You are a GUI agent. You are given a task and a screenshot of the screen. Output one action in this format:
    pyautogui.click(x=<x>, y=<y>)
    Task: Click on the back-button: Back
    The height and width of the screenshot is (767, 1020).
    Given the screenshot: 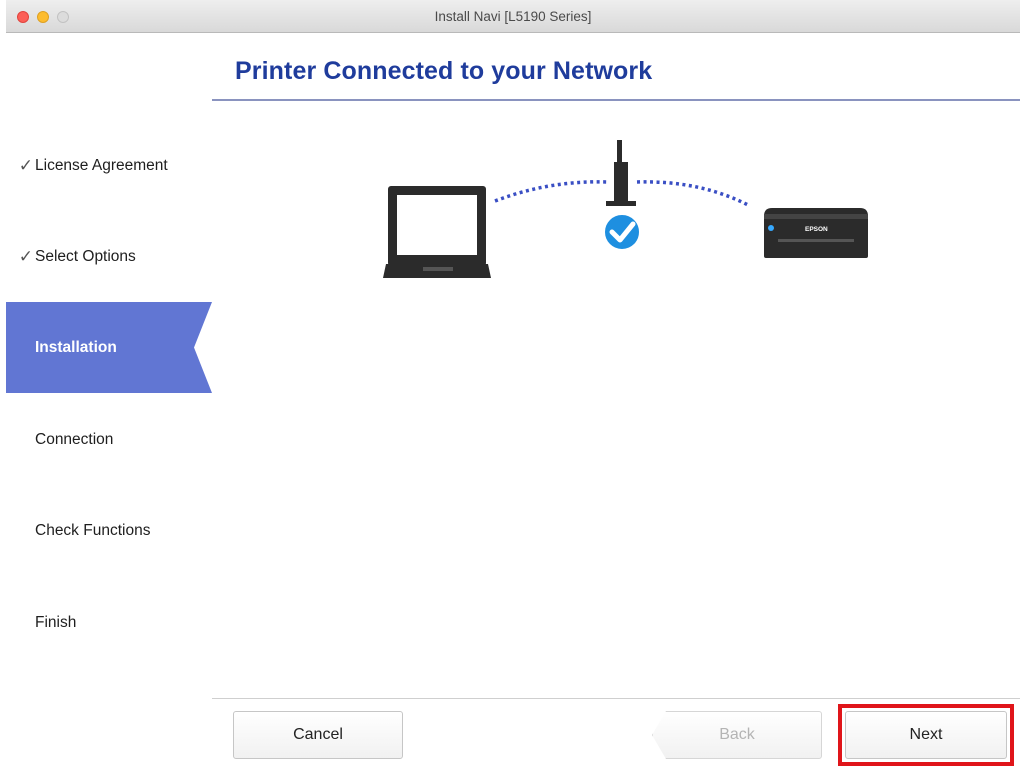 What is the action you would take?
    pyautogui.click(x=737, y=735)
    